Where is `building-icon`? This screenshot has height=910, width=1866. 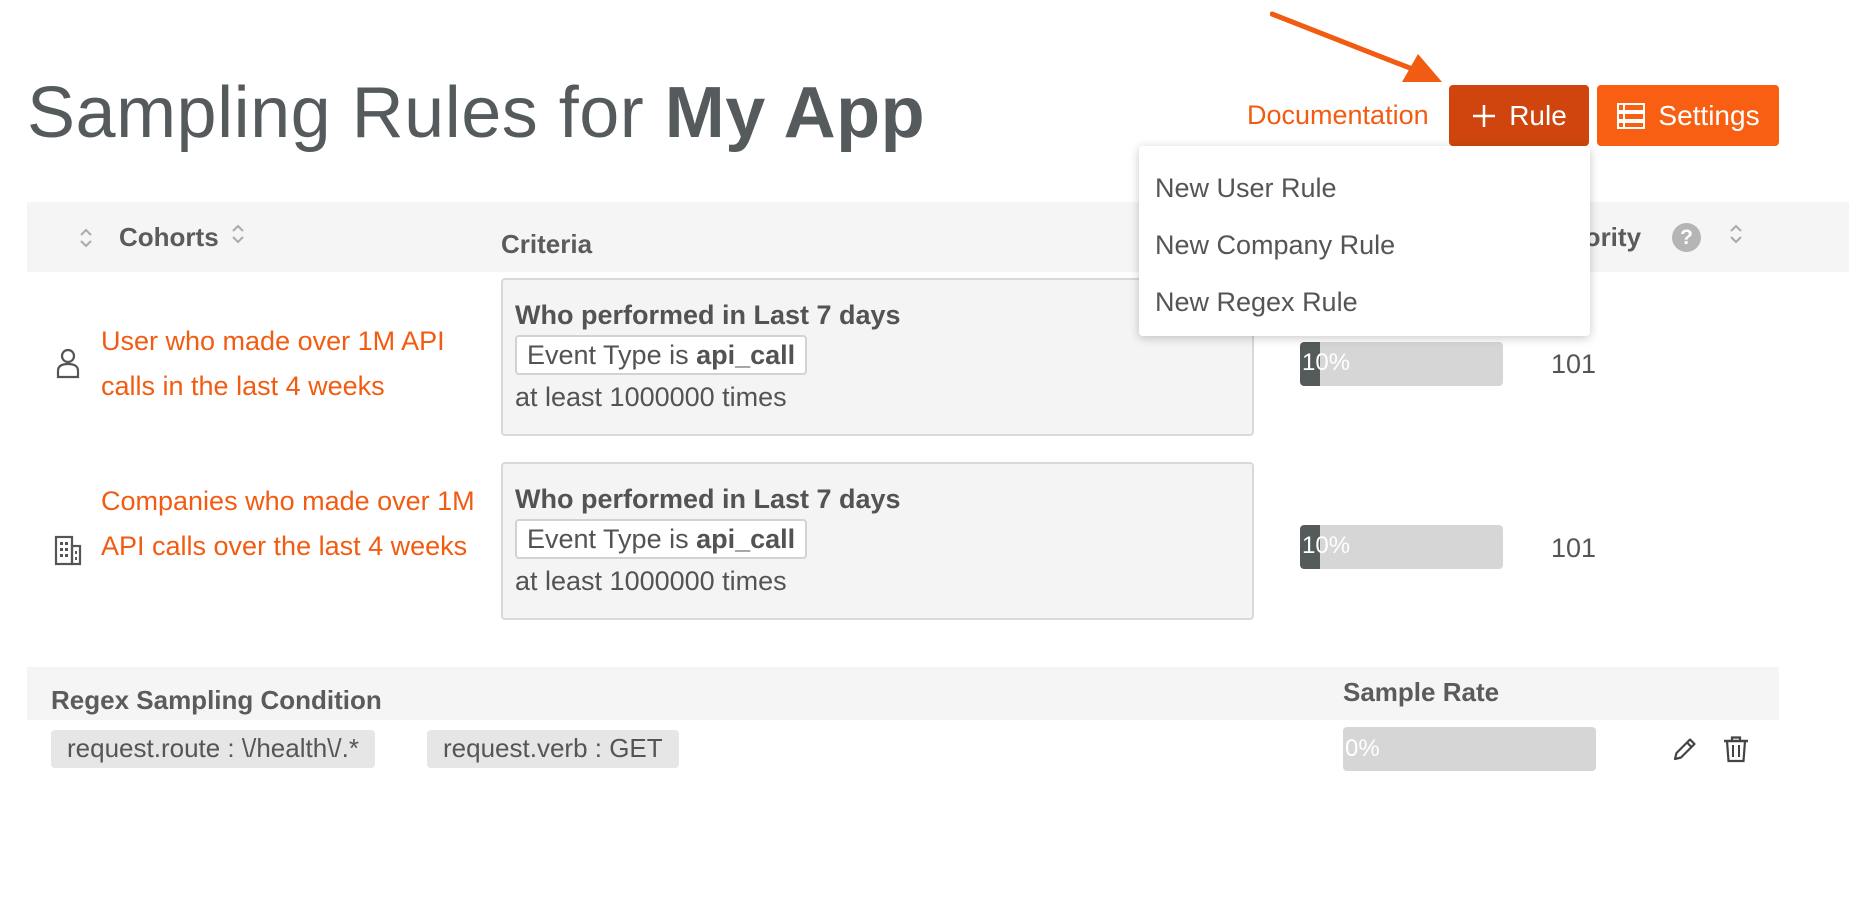 building-icon is located at coordinates (68, 550).